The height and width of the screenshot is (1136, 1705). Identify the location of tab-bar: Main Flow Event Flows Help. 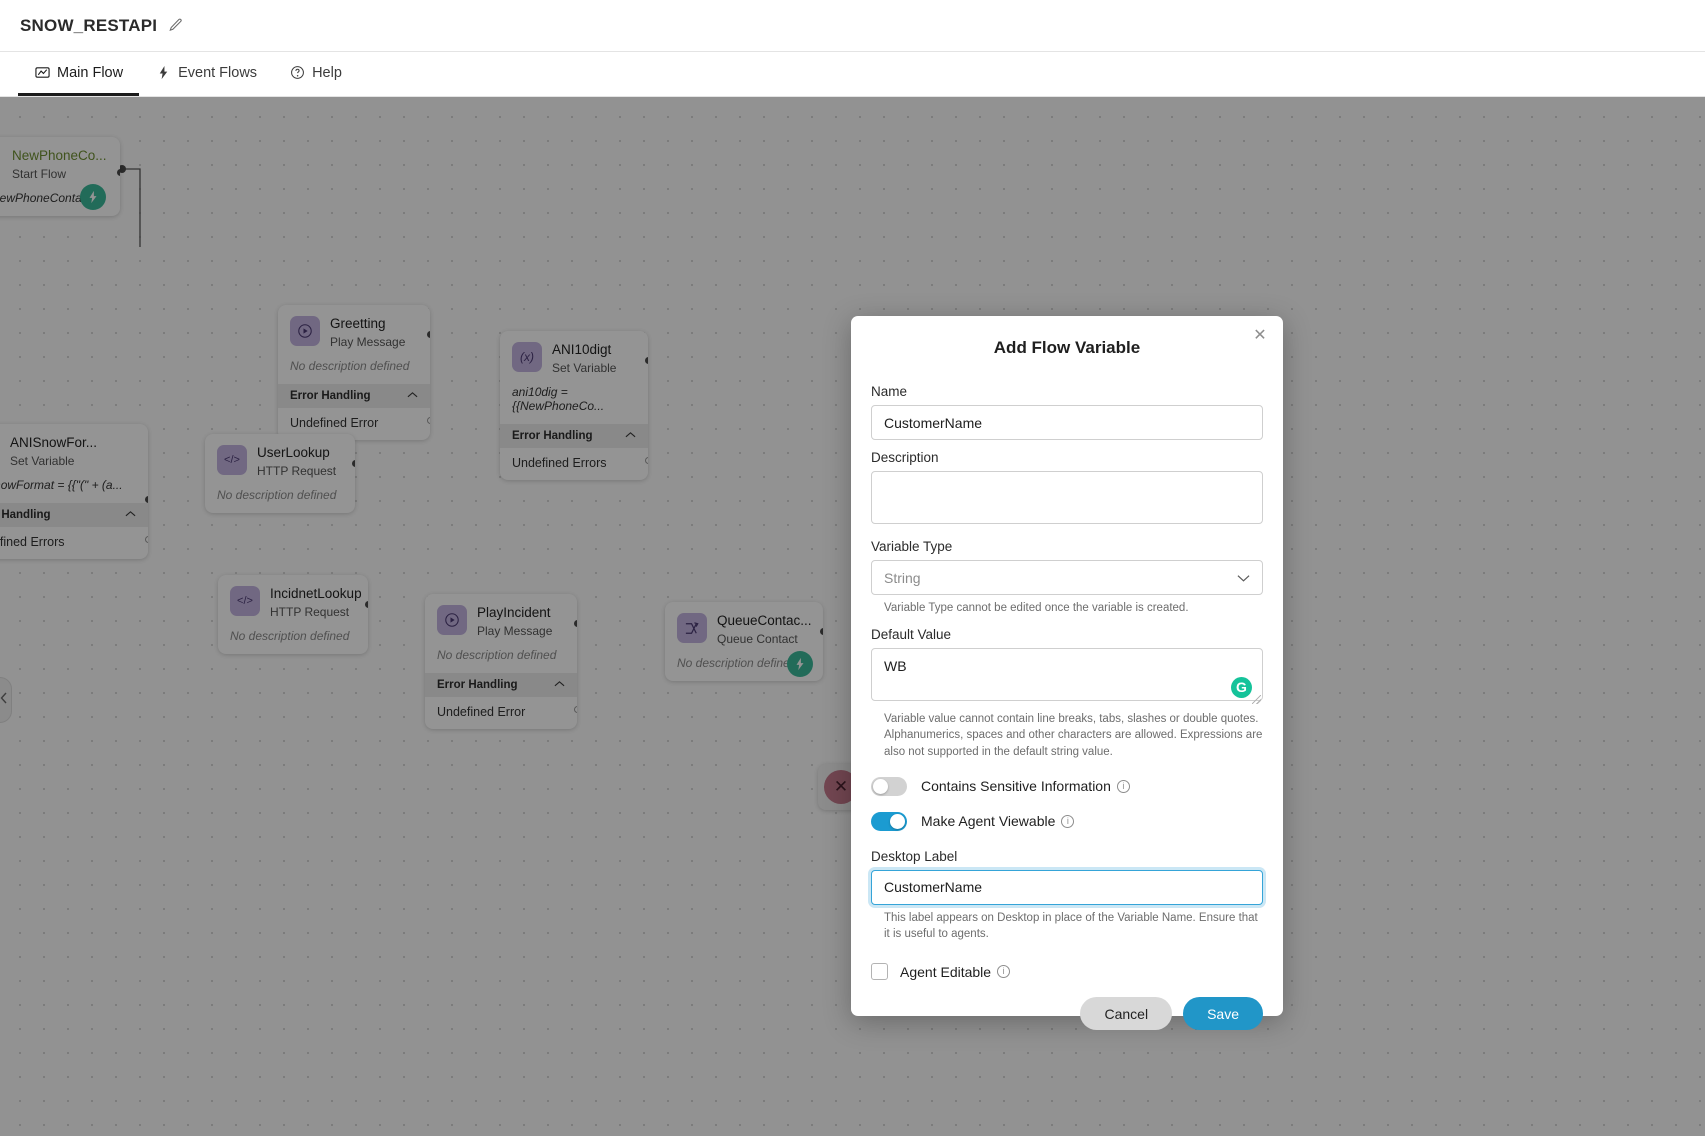
(852, 74).